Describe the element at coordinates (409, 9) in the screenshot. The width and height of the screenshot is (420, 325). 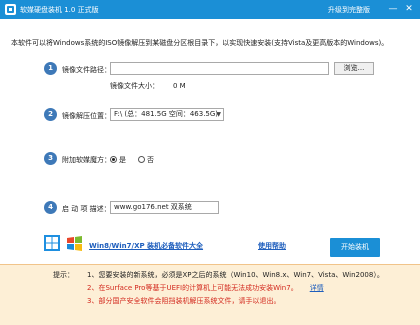
I see `close-icon: ✕` at that location.